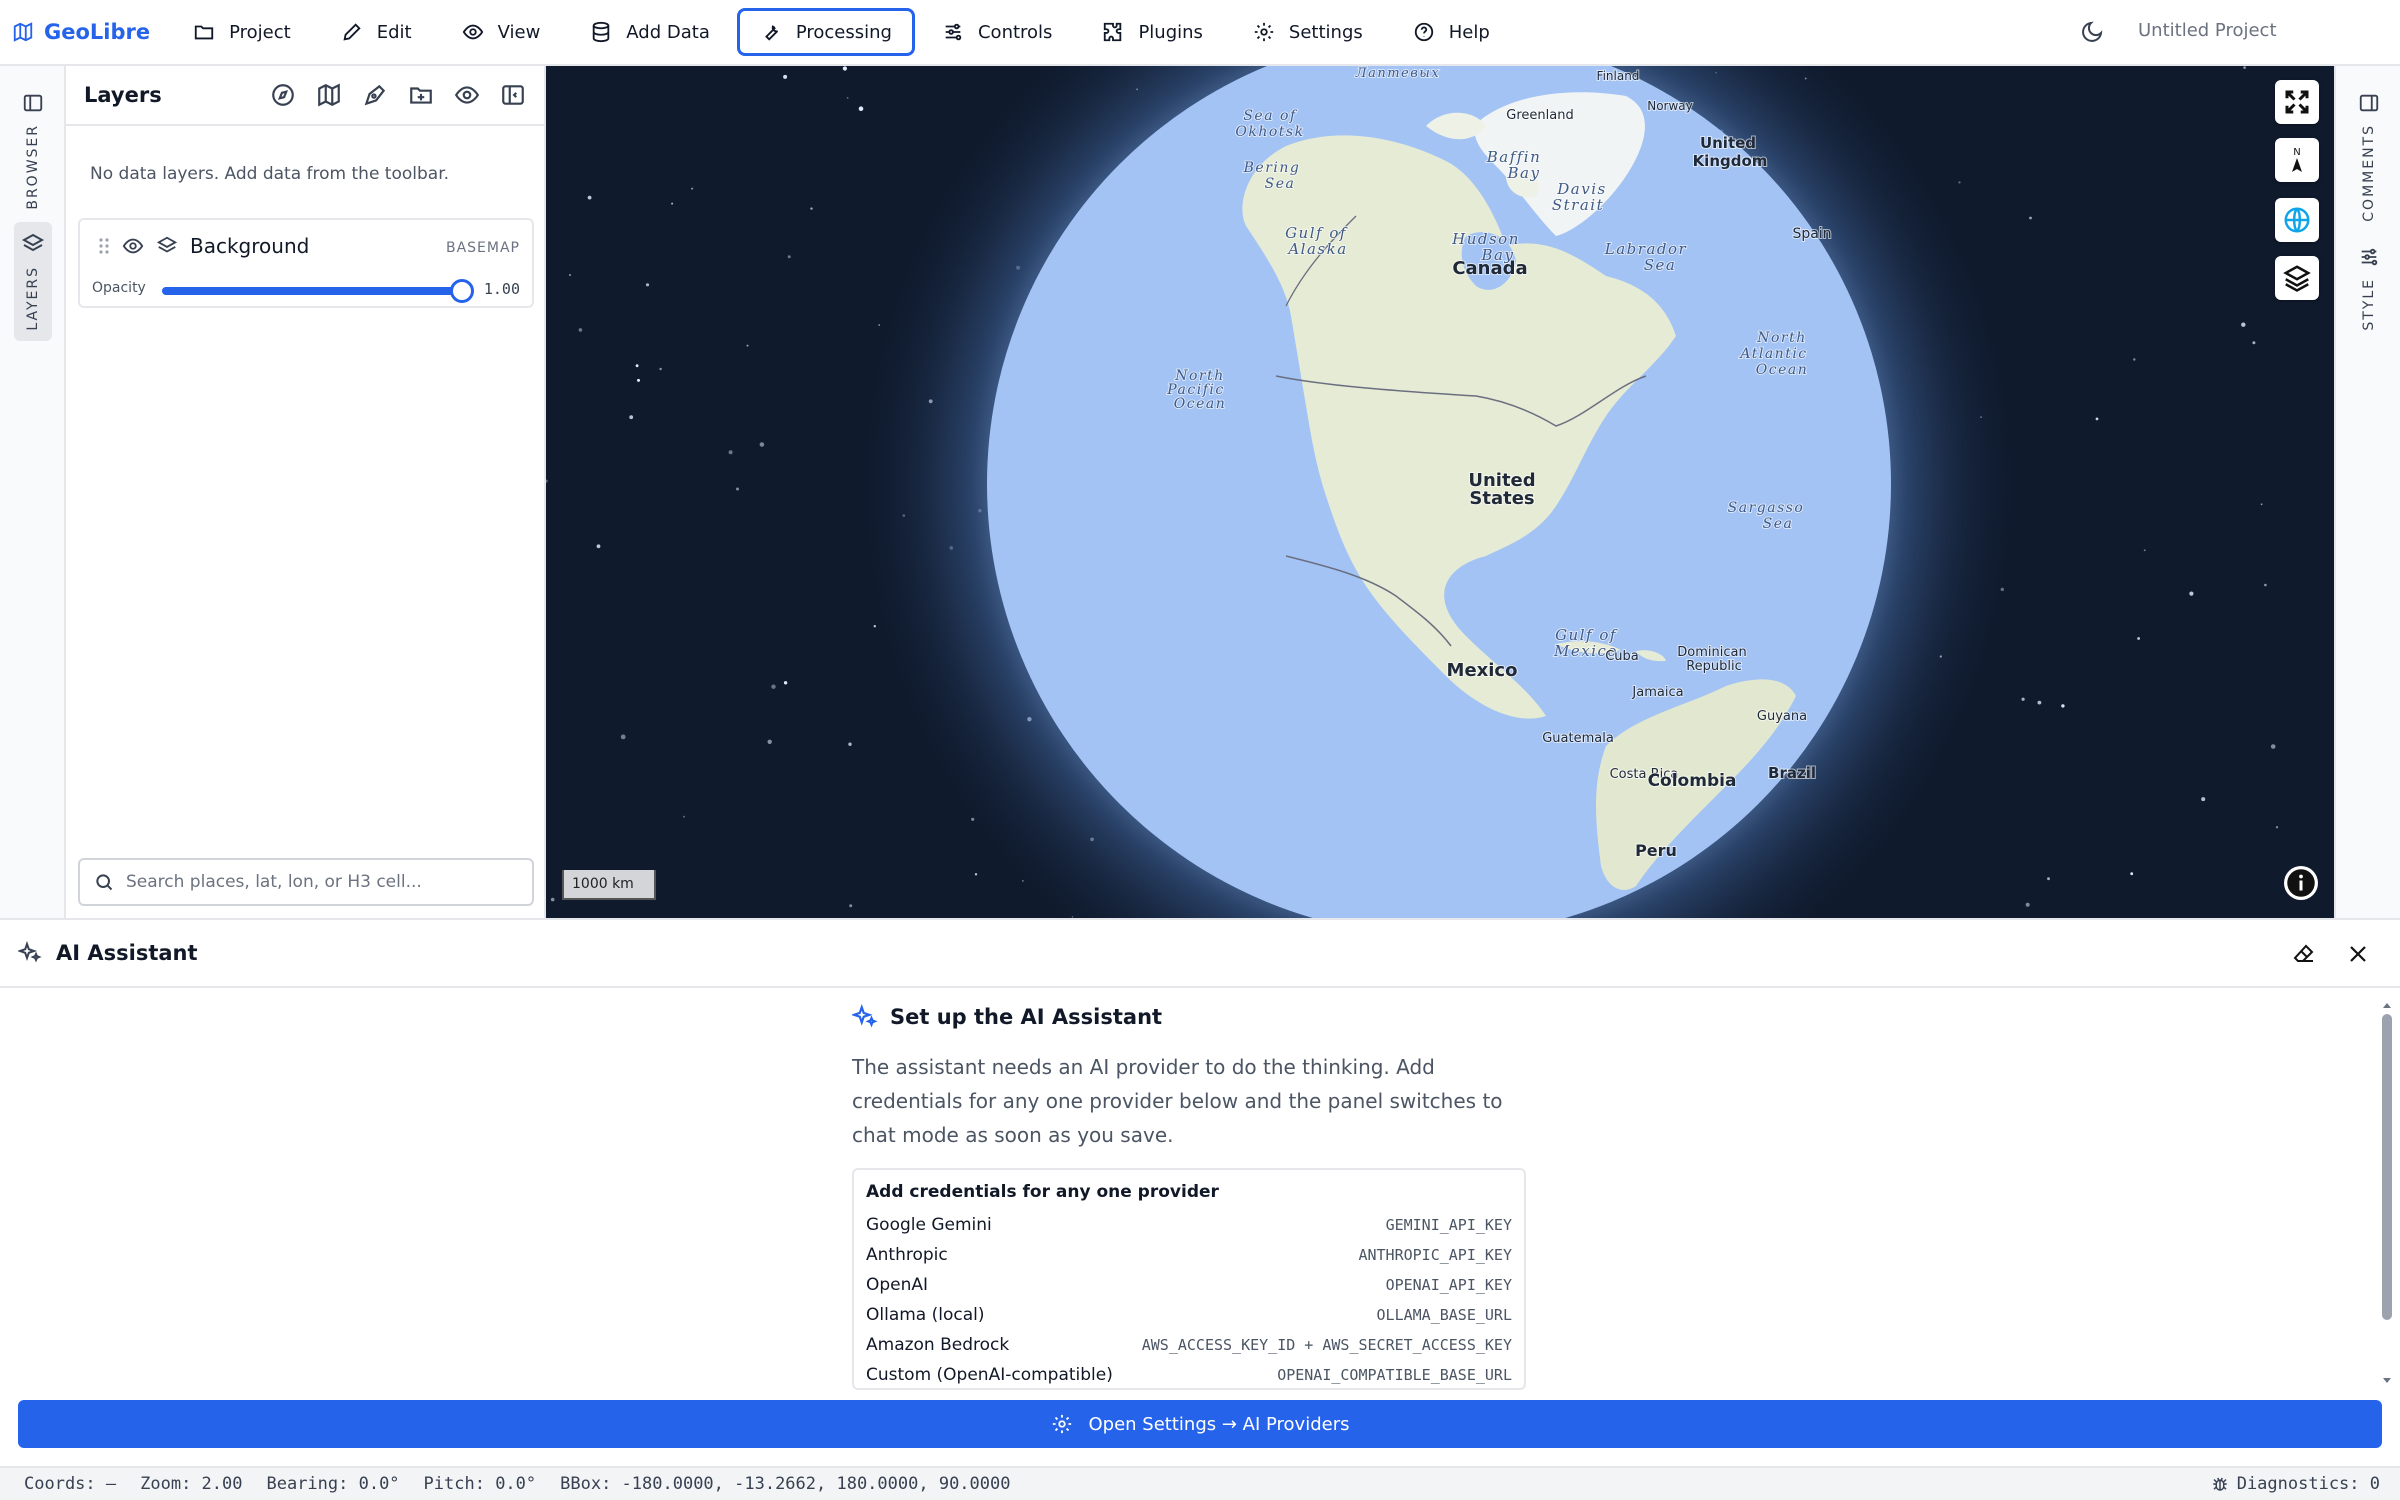 This screenshot has width=2400, height=1500. I want to click on collapse-panel-icon, so click(513, 95).